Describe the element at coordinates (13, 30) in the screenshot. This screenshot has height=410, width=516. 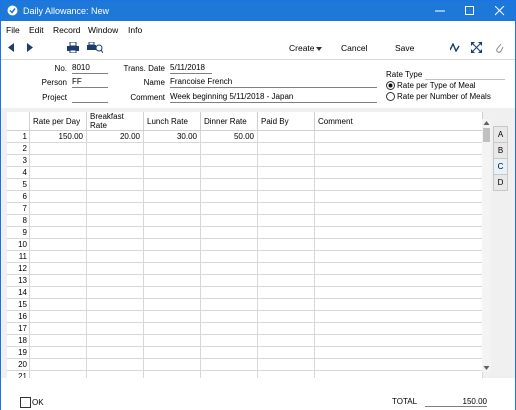
I see `menu-file: File` at that location.